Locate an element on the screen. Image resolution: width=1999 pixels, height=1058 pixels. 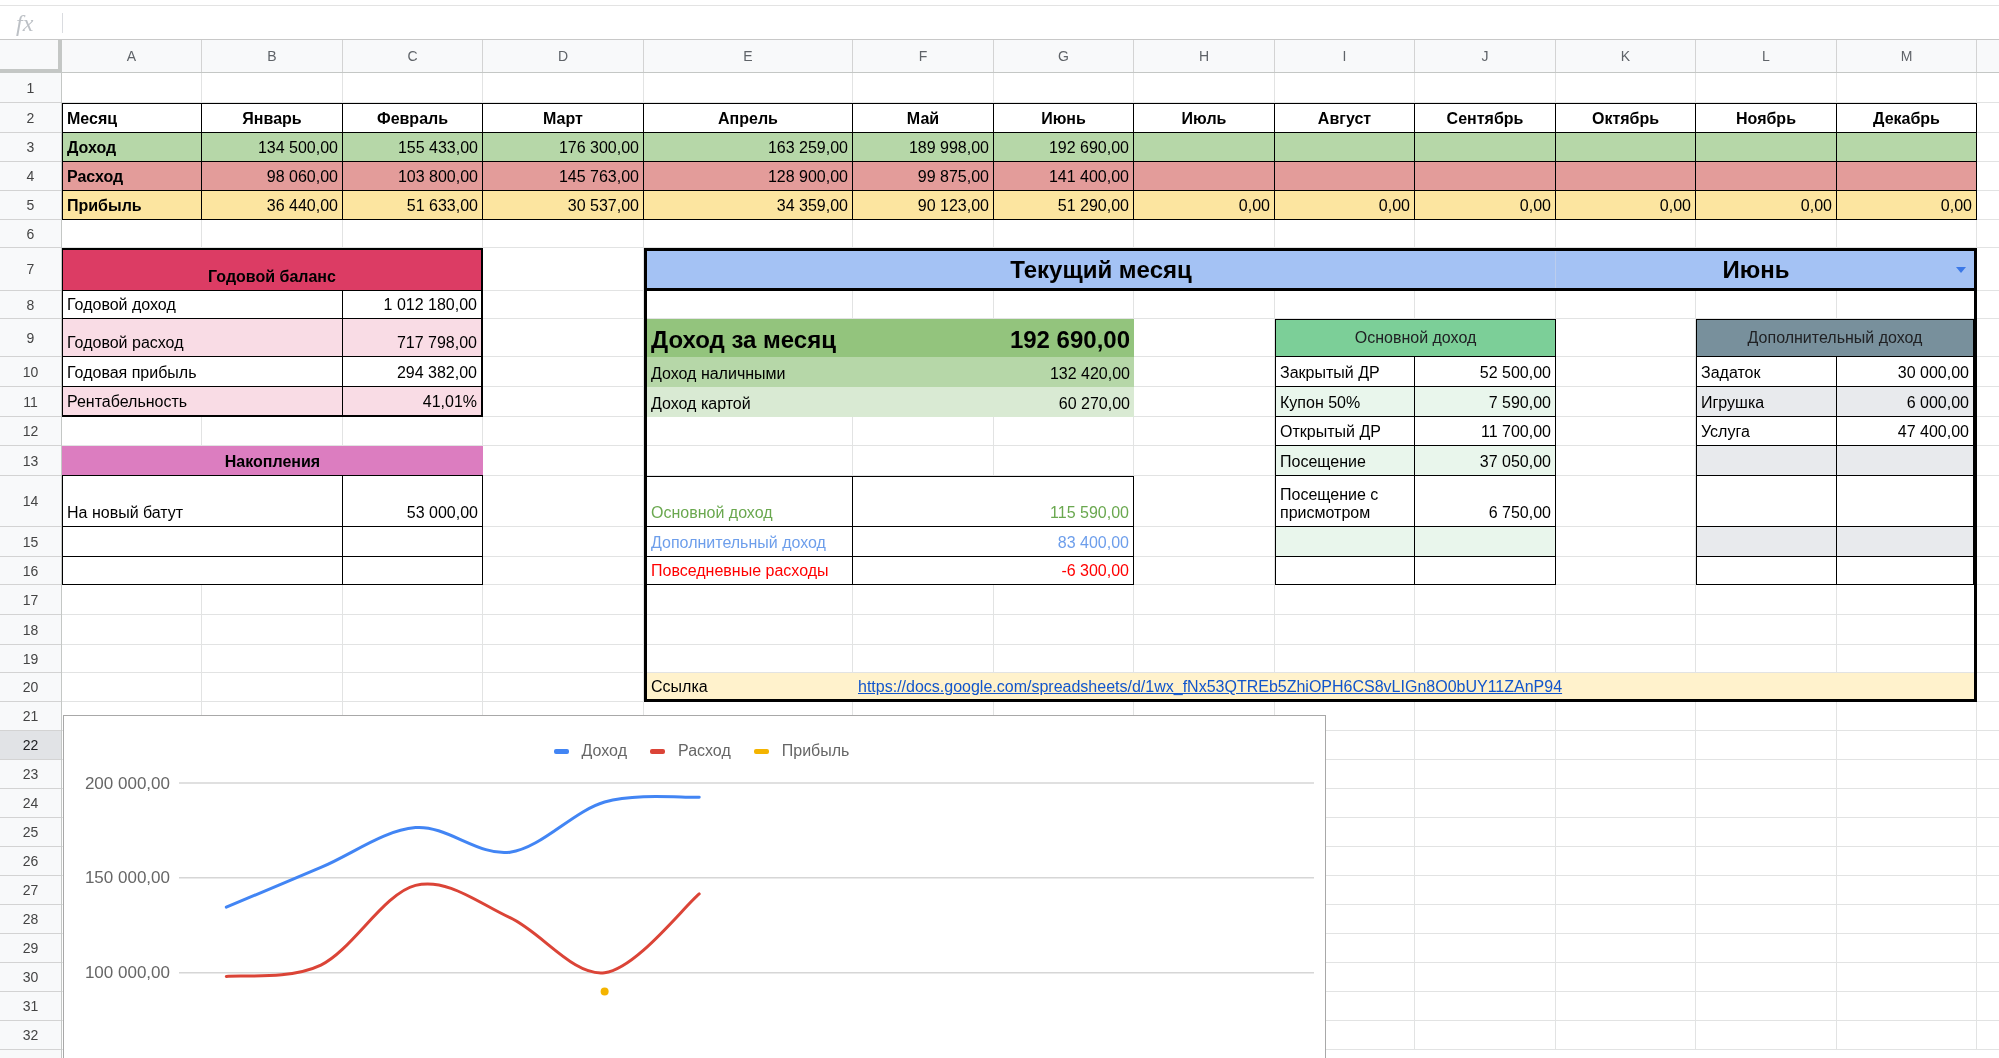
column-header: B is located at coordinates (272, 56).